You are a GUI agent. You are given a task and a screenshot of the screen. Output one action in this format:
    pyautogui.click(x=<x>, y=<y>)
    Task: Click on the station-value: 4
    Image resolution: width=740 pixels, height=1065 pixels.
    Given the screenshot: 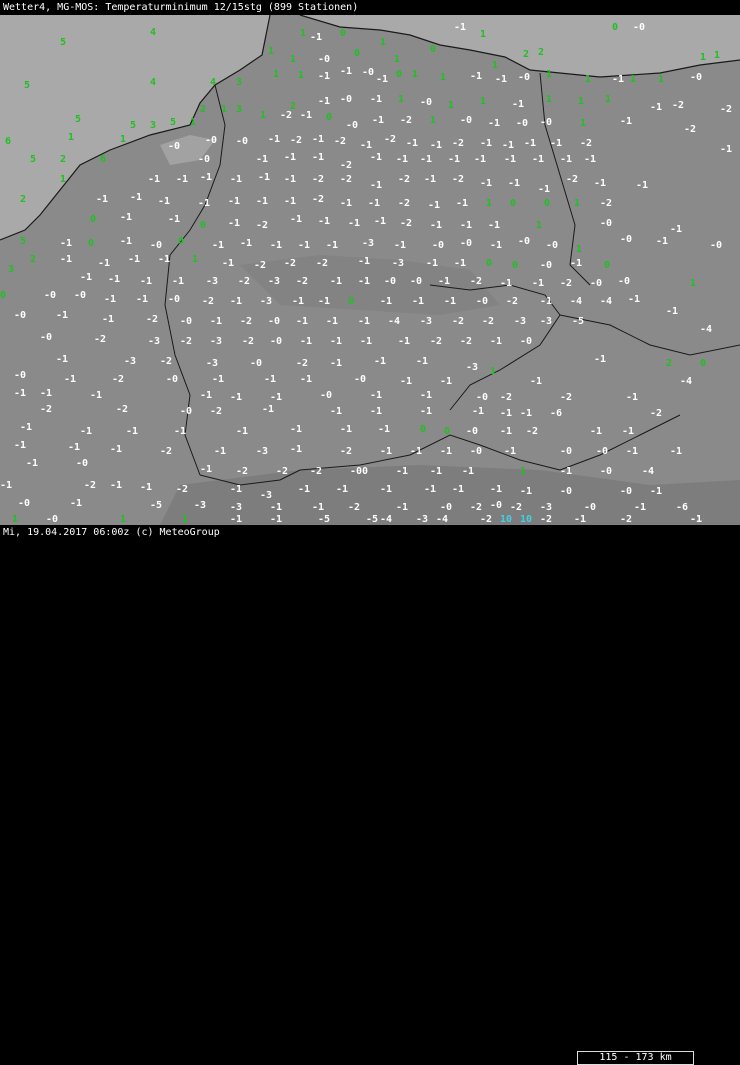 What is the action you would take?
    pyautogui.click(x=213, y=82)
    